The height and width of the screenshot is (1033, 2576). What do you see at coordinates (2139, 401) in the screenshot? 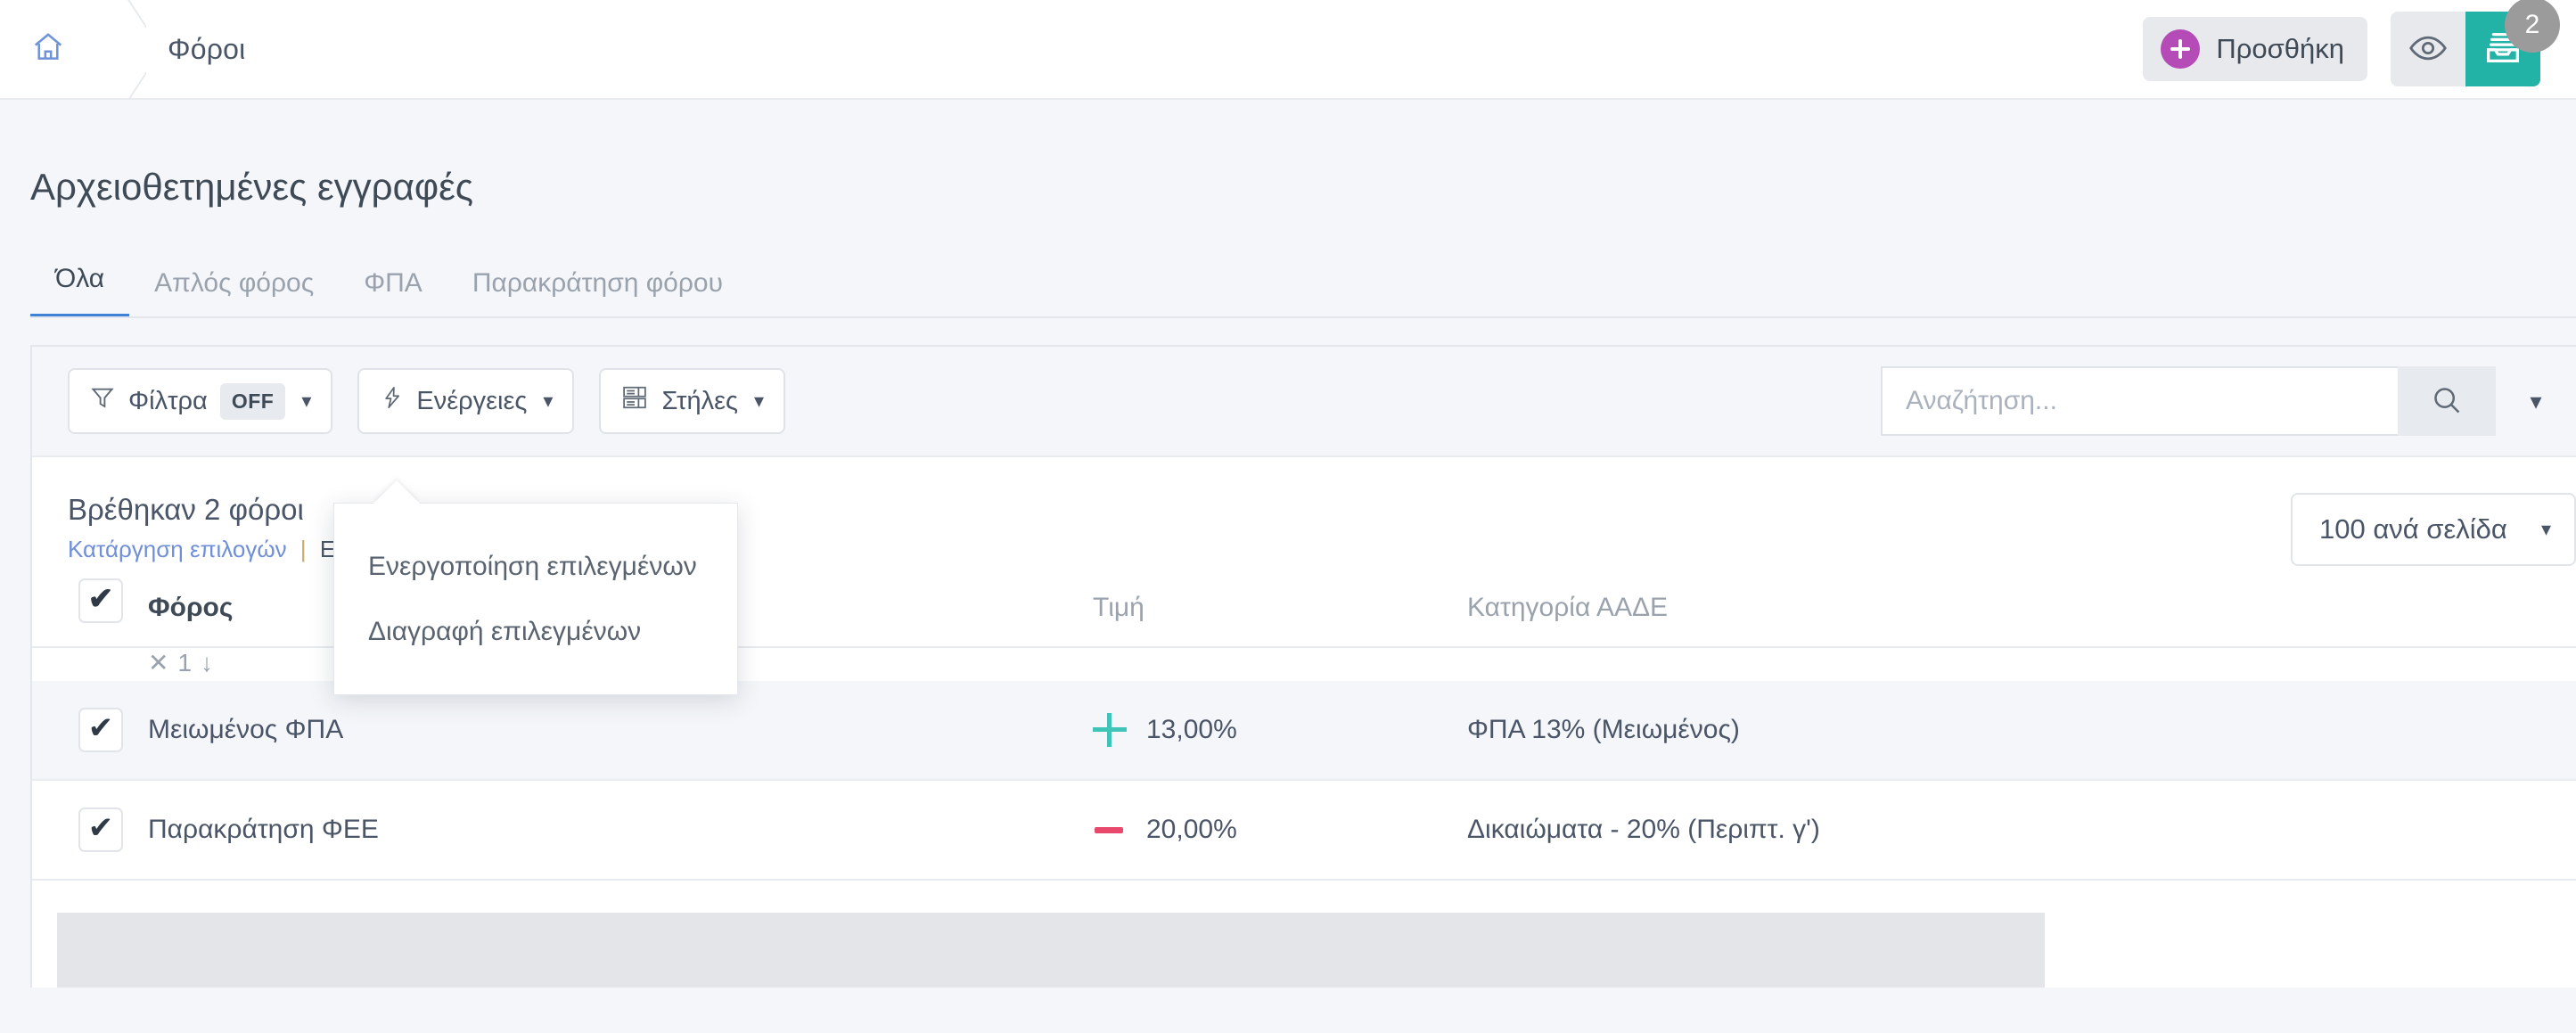
I see `search-input` at bounding box center [2139, 401].